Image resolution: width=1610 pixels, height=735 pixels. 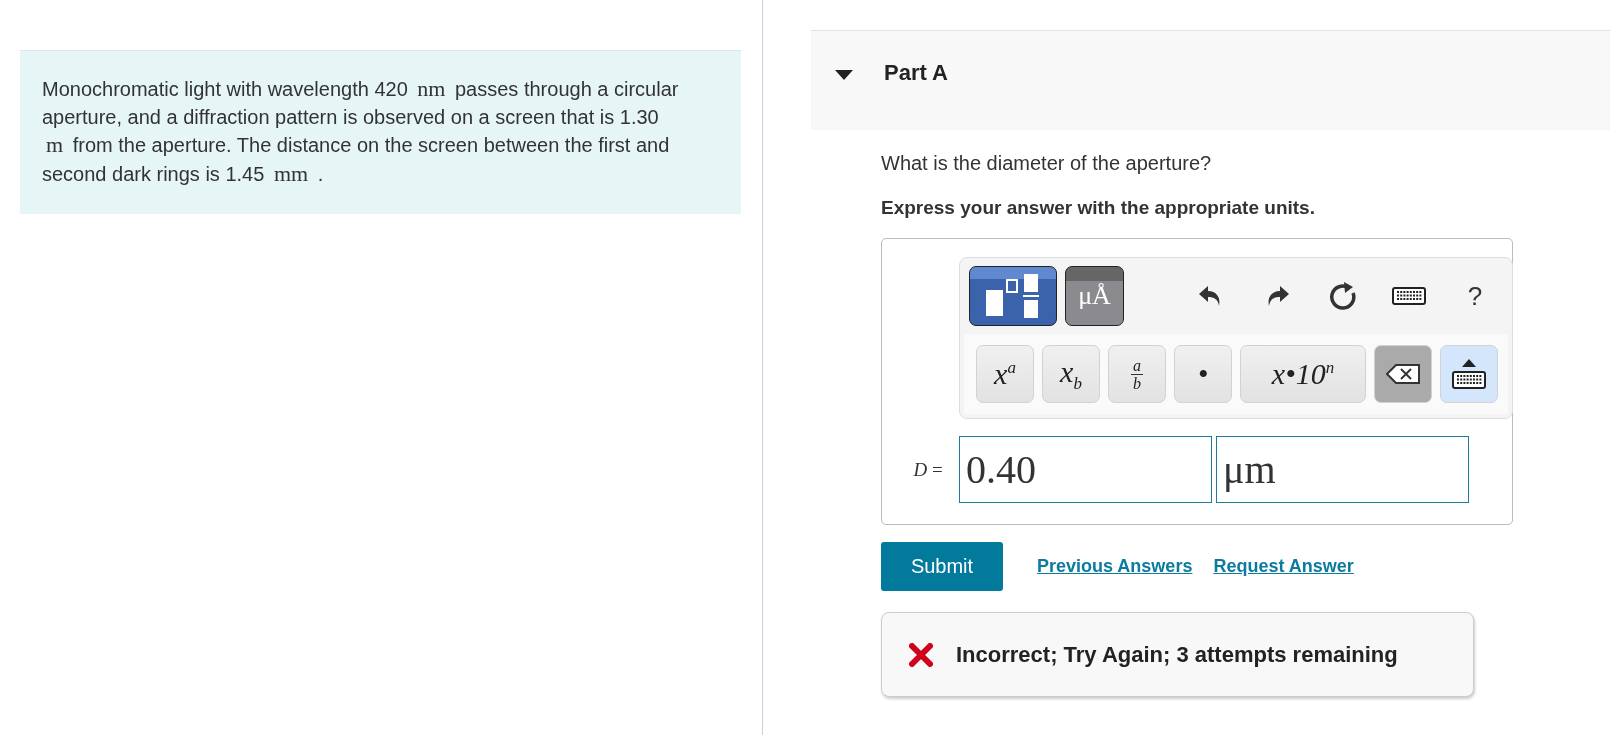 What do you see at coordinates (1343, 296) in the screenshot?
I see `reset-icon` at bounding box center [1343, 296].